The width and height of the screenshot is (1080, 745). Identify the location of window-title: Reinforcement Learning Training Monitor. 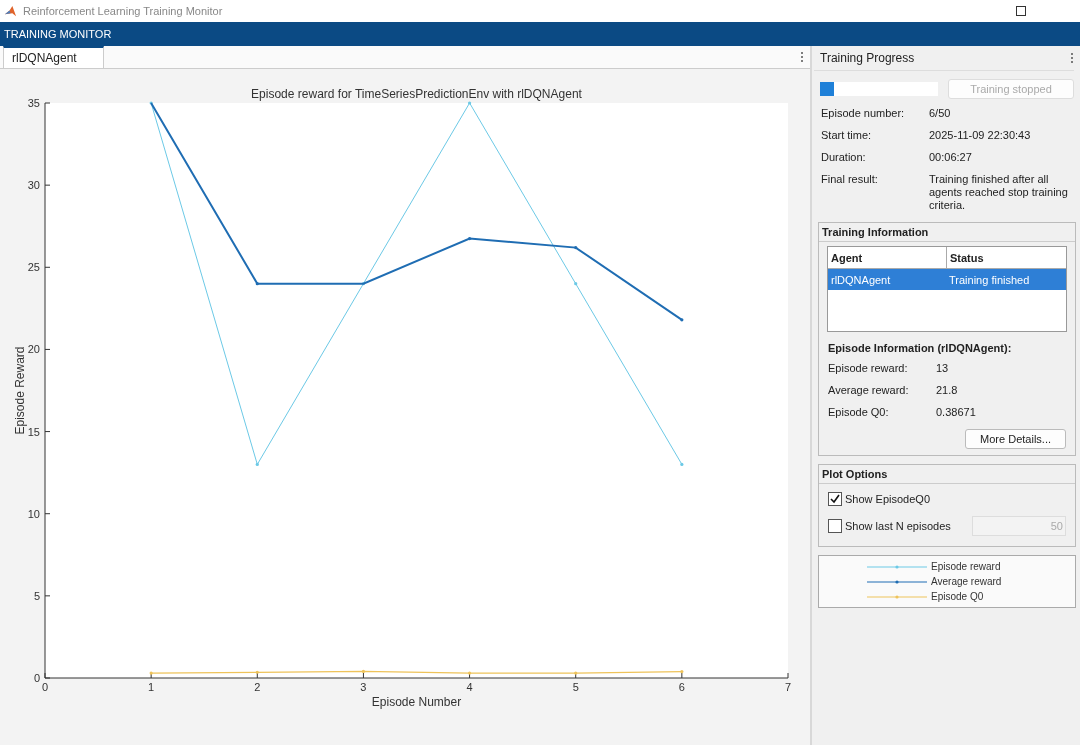
(123, 11).